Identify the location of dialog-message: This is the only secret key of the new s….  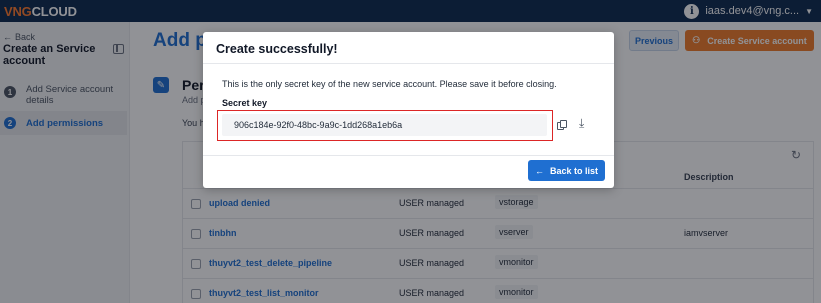
(389, 84).